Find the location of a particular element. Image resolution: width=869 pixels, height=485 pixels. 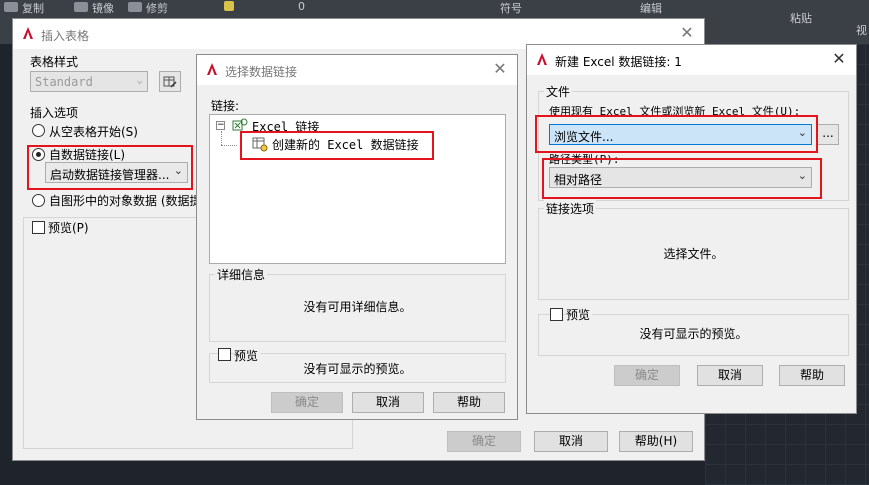

ribbon-trim-label: 修剪 is located at coordinates (157, 8).